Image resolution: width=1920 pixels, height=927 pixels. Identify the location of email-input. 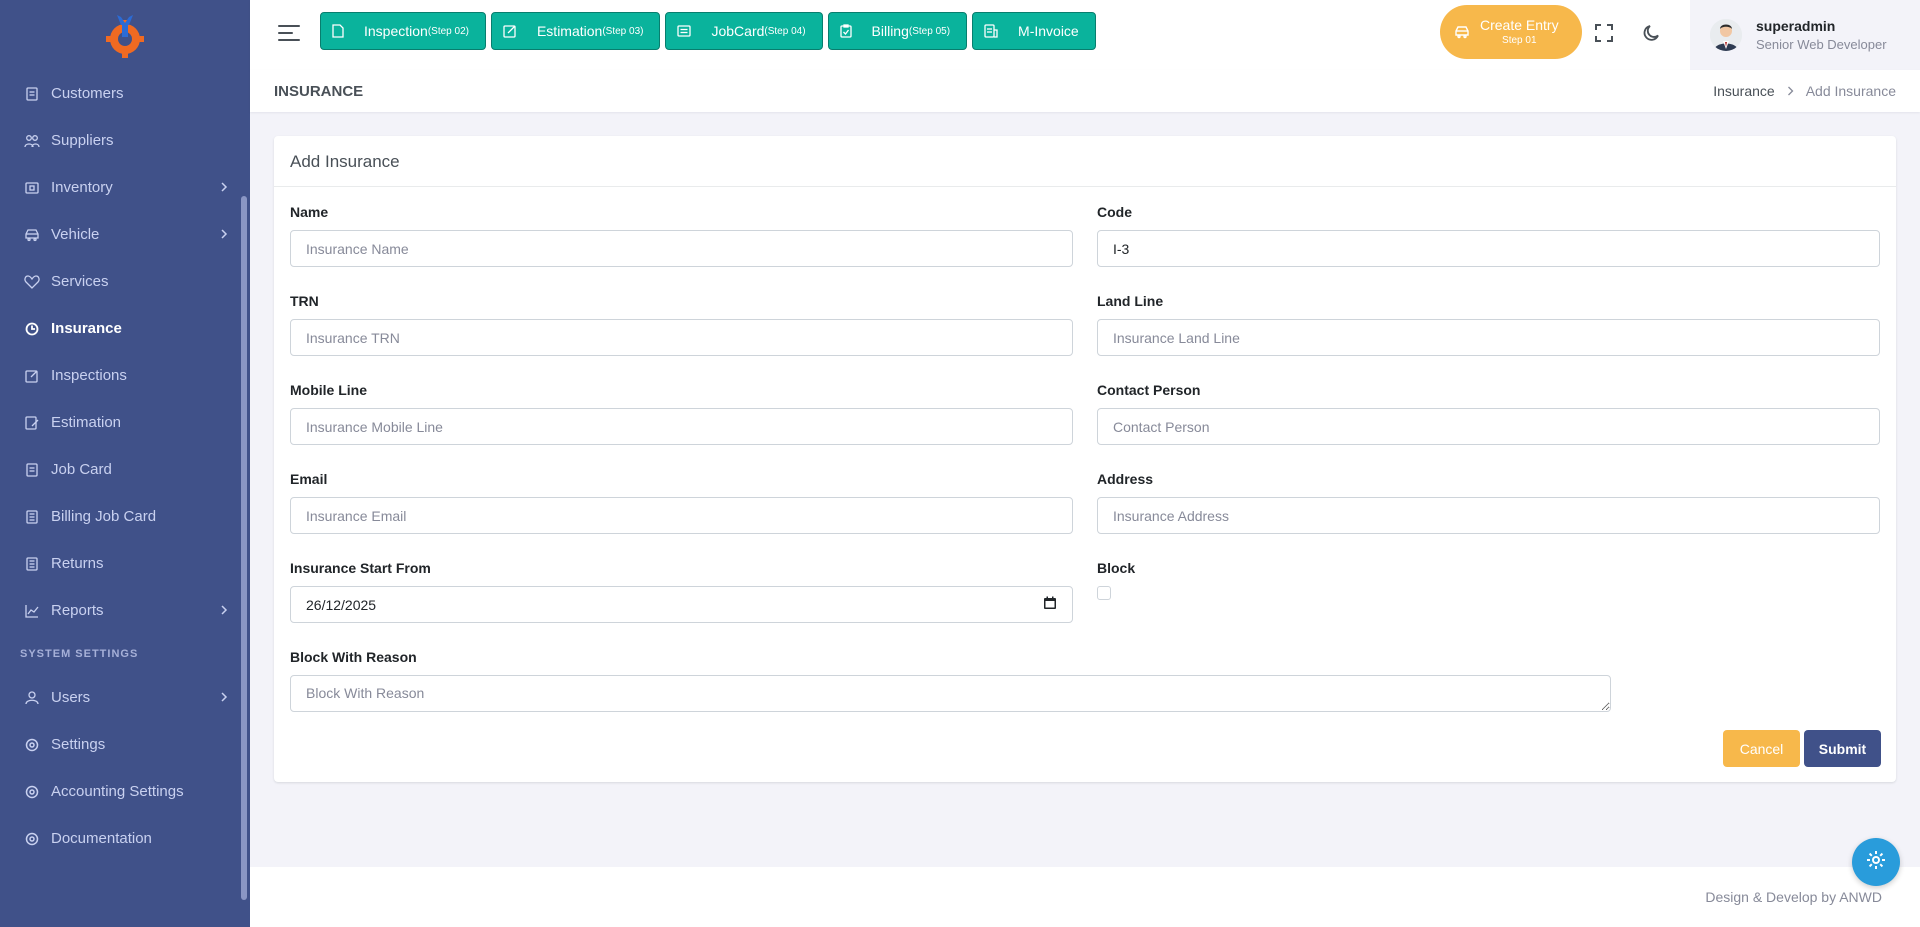
(681, 515).